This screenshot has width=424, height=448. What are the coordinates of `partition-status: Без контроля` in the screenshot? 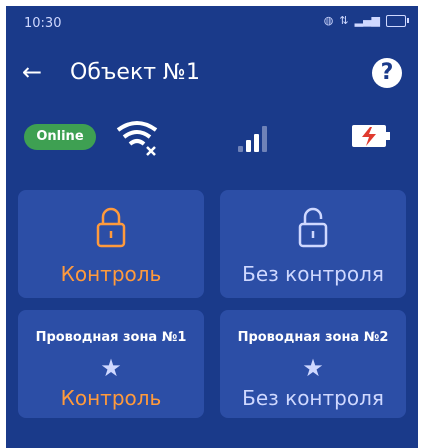 It's located at (313, 274).